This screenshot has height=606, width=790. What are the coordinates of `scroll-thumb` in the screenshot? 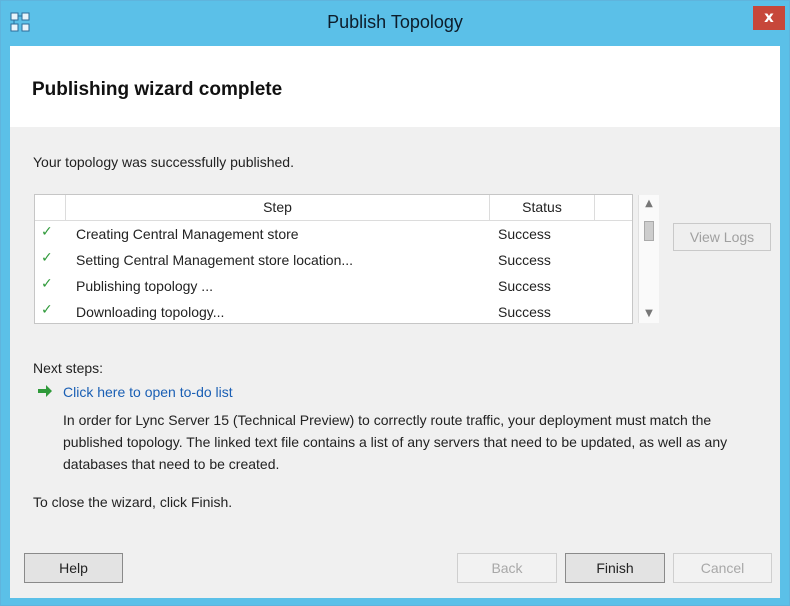 It's located at (649, 231).